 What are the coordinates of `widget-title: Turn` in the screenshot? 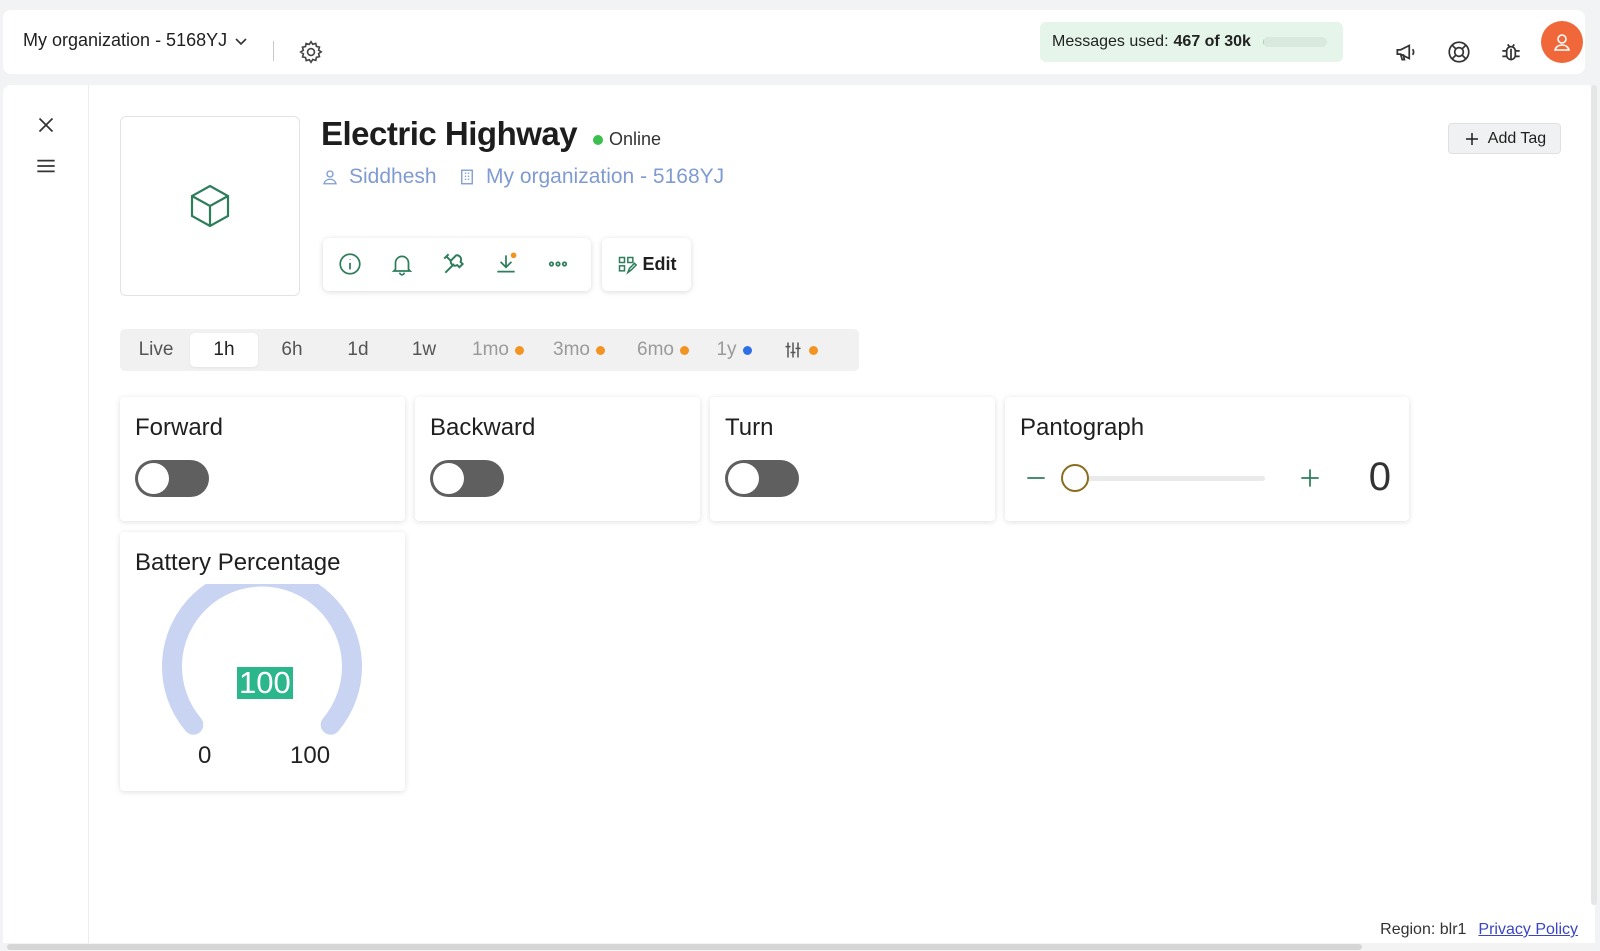 It's located at (749, 427).